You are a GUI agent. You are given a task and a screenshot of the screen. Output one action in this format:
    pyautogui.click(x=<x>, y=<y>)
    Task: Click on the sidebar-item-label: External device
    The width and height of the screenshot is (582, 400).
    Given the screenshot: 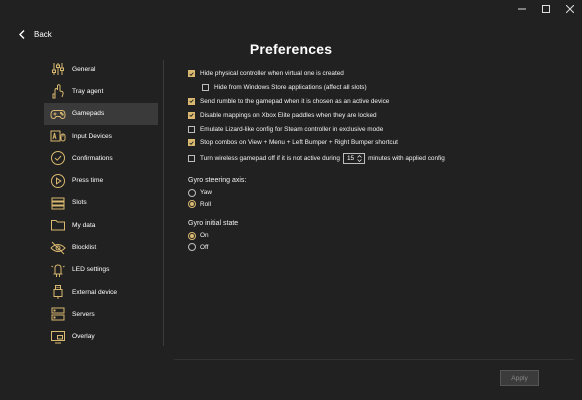 What is the action you would take?
    pyautogui.click(x=95, y=292)
    